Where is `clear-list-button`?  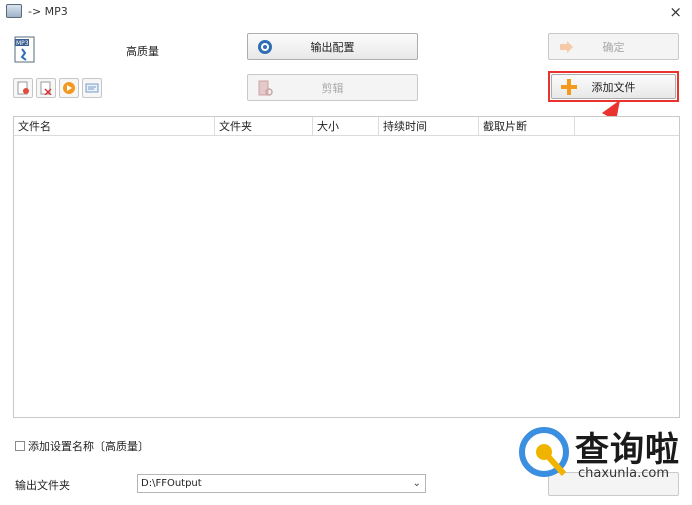
clear-list-button is located at coordinates (46, 88).